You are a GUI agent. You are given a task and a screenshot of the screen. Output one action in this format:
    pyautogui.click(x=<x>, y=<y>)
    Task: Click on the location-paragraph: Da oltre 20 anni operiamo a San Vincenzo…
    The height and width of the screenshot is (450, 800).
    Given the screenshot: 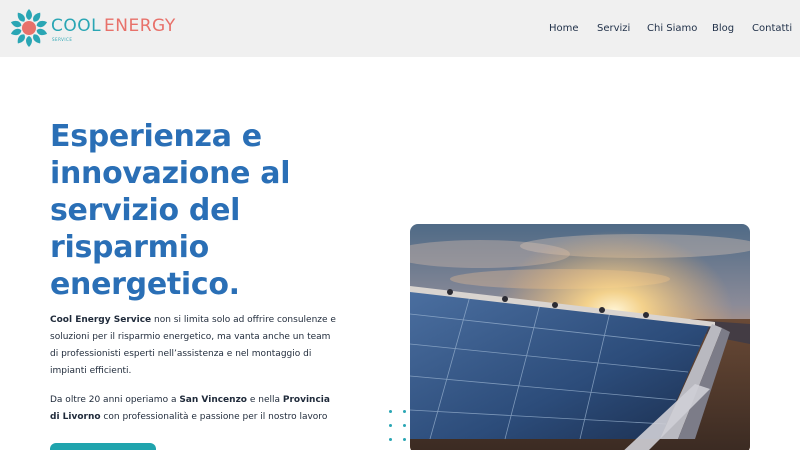 What is the action you would take?
    pyautogui.click(x=195, y=409)
    